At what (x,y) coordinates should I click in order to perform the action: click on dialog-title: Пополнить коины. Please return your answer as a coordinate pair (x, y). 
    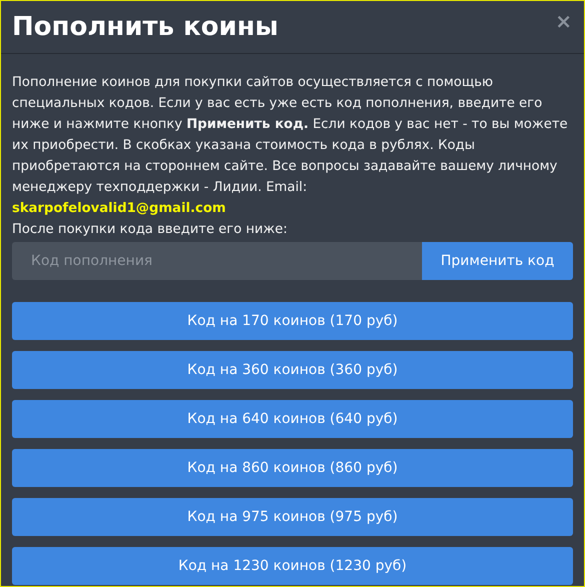
    Looking at the image, I should click on (145, 27).